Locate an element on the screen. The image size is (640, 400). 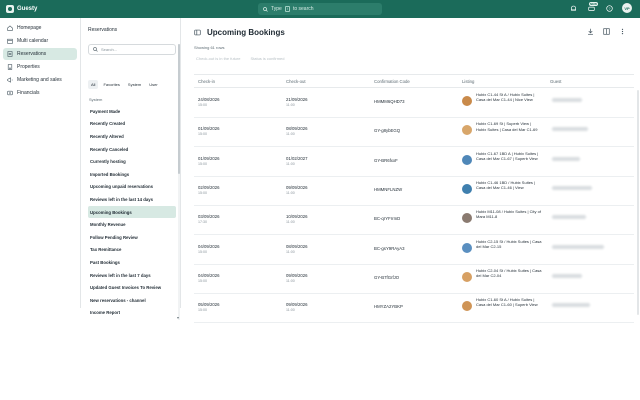
help-icon: ? is located at coordinates (609, 8).